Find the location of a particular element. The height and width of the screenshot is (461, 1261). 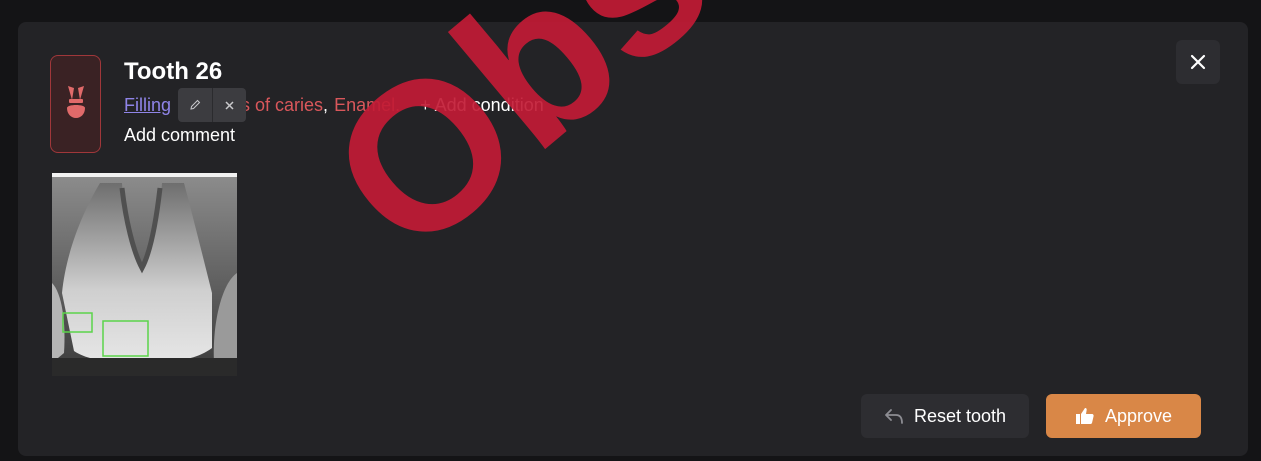

condition-caries-fragment: s of caries is located at coordinates (282, 105).